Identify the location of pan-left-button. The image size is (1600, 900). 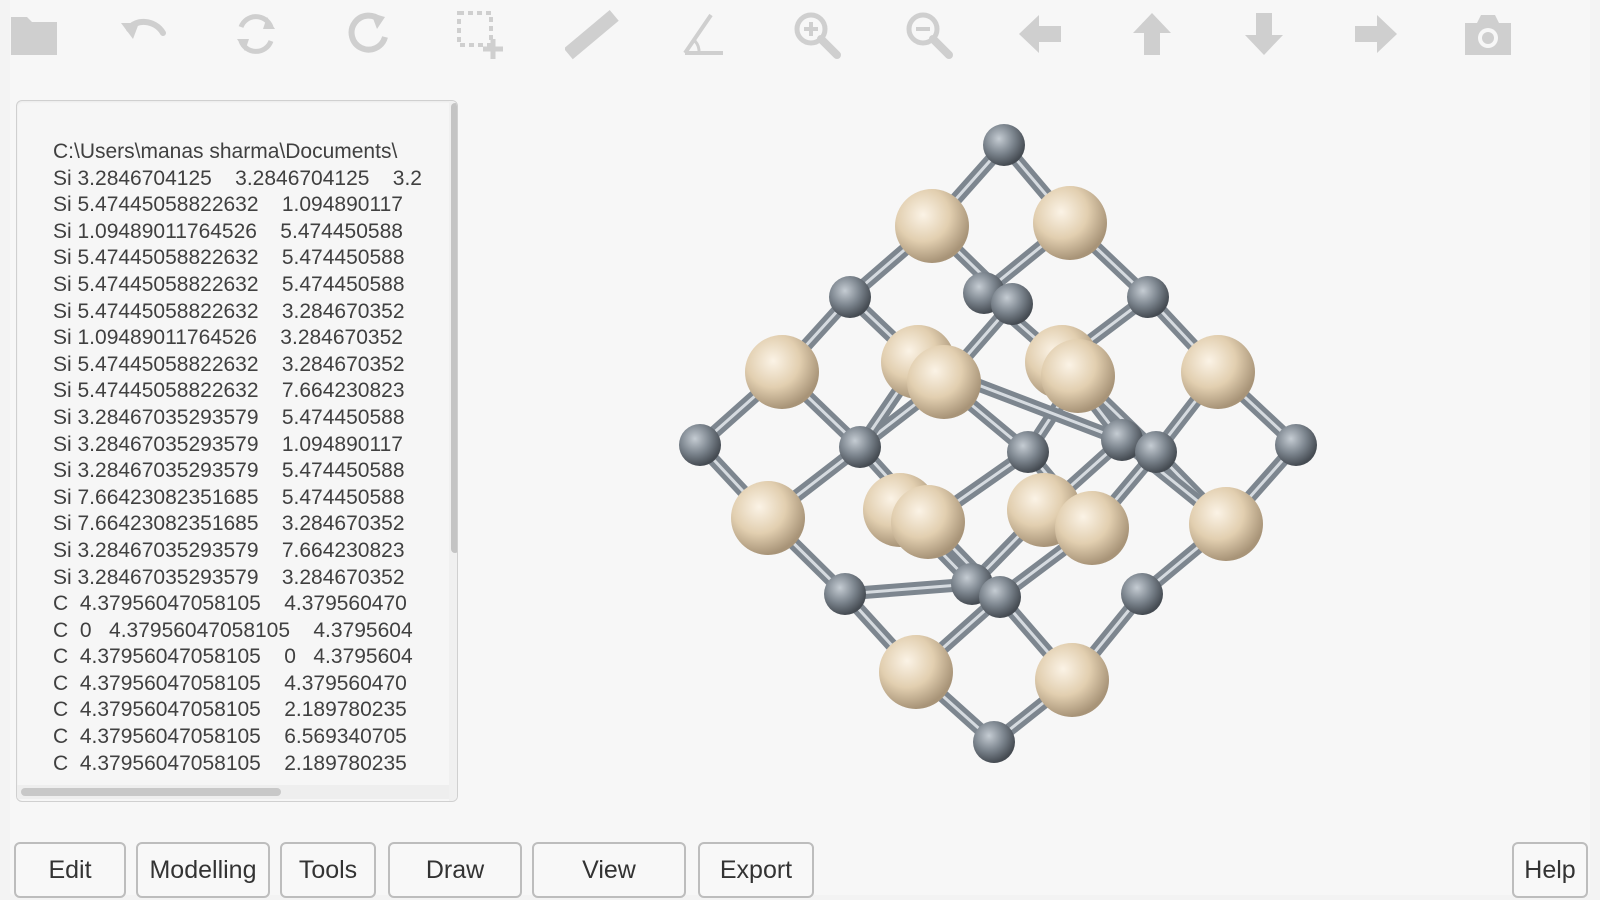
(1040, 34).